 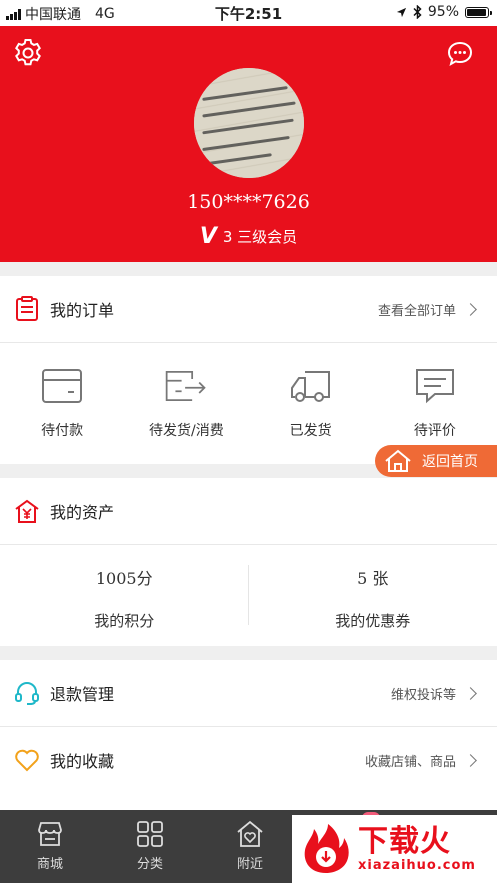 What do you see at coordinates (82, 512) in the screenshot?
I see `assets-title: 我的资产` at bounding box center [82, 512].